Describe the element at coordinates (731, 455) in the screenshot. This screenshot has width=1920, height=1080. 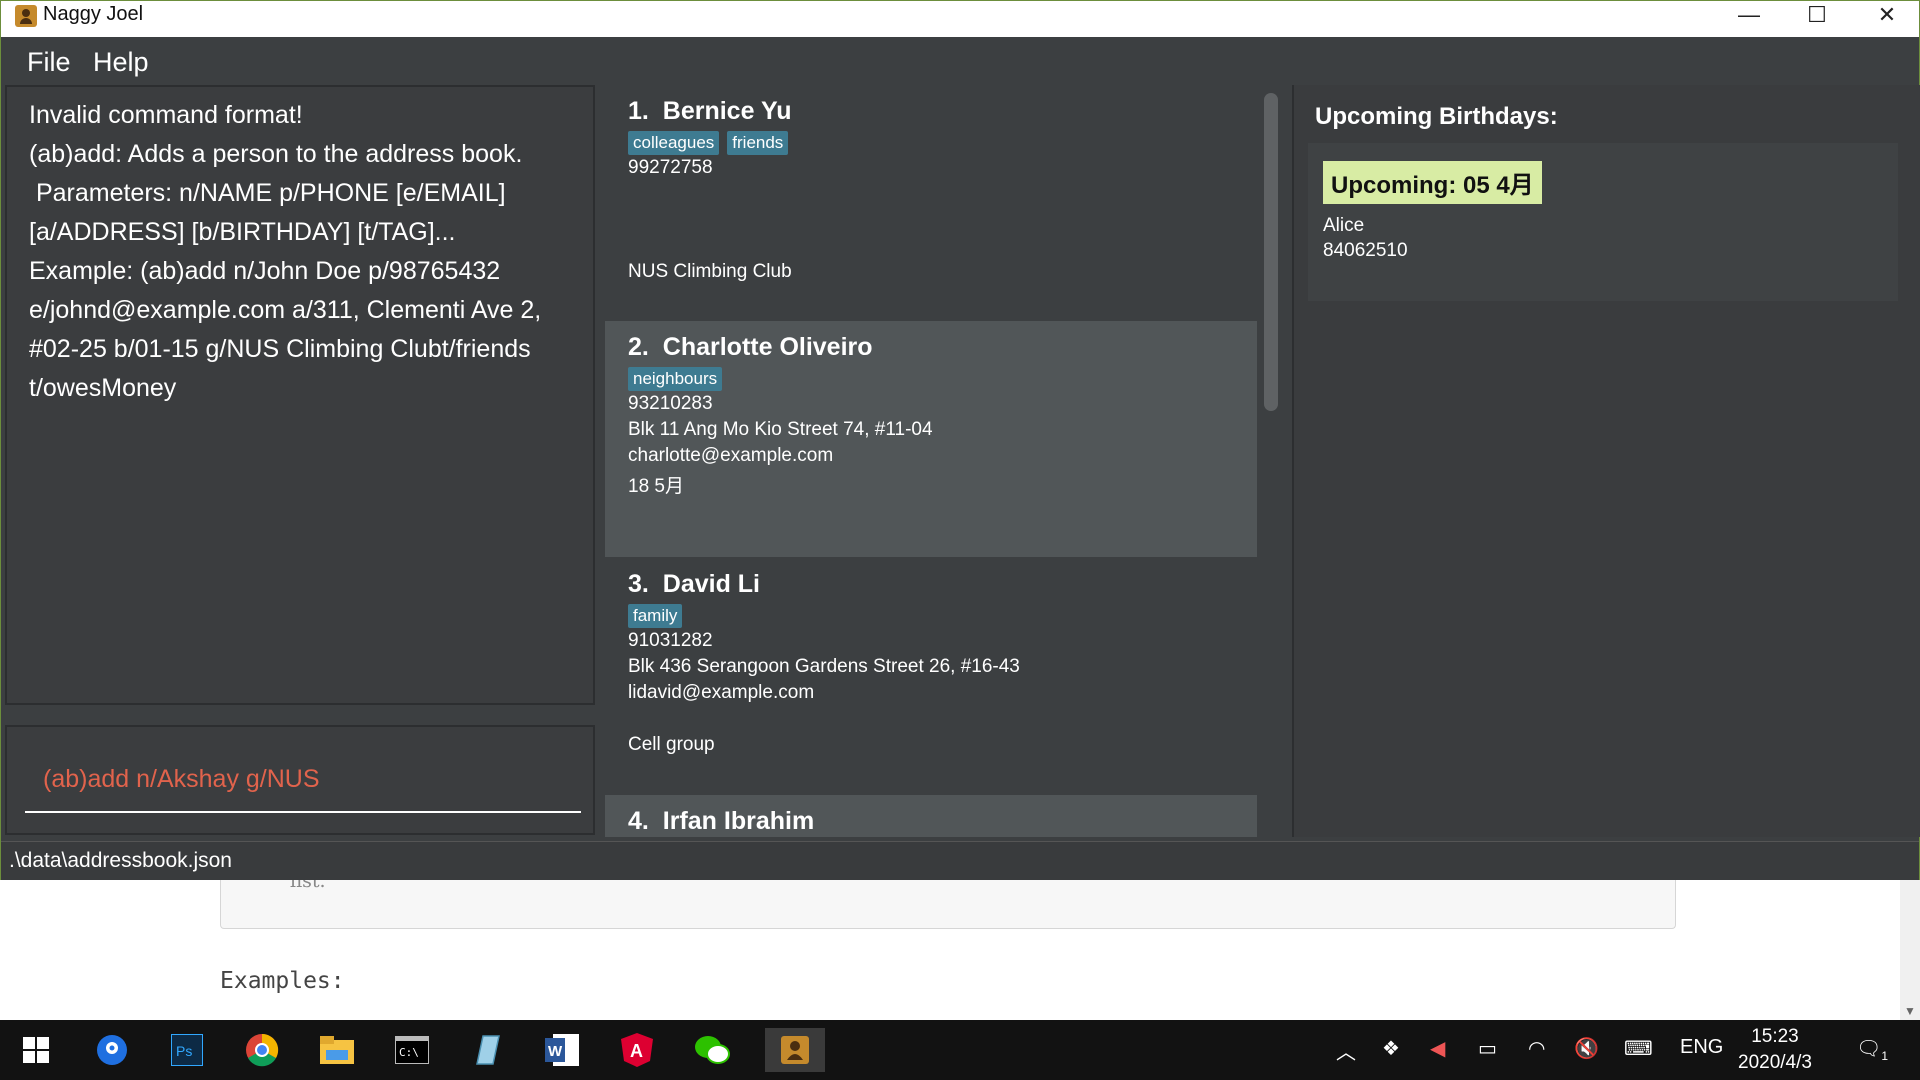
I see `person-email: charlotte@example.com` at that location.